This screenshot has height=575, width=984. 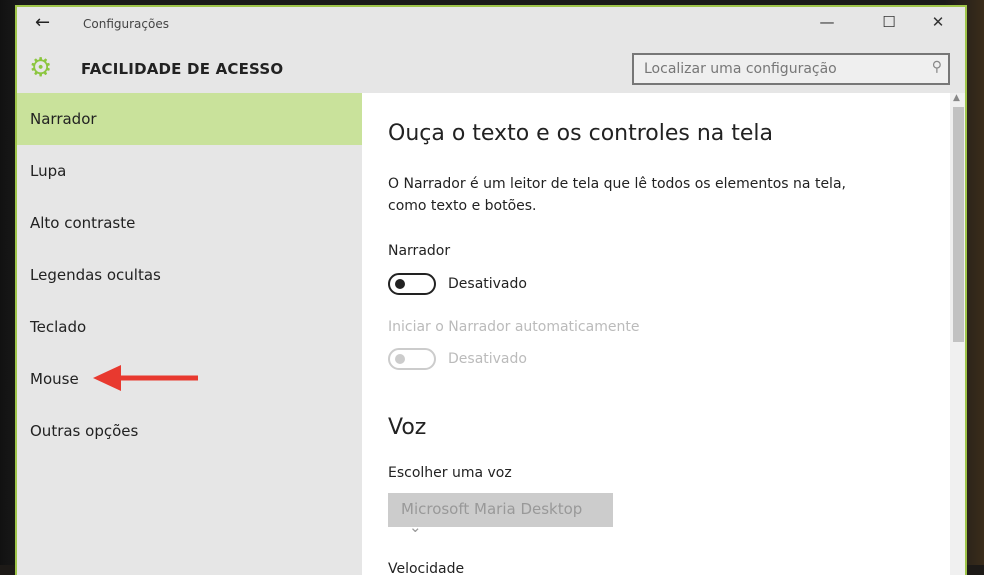 What do you see at coordinates (189, 223) in the screenshot?
I see `sidebar-item-alto-contraste: Alto contraste` at bounding box center [189, 223].